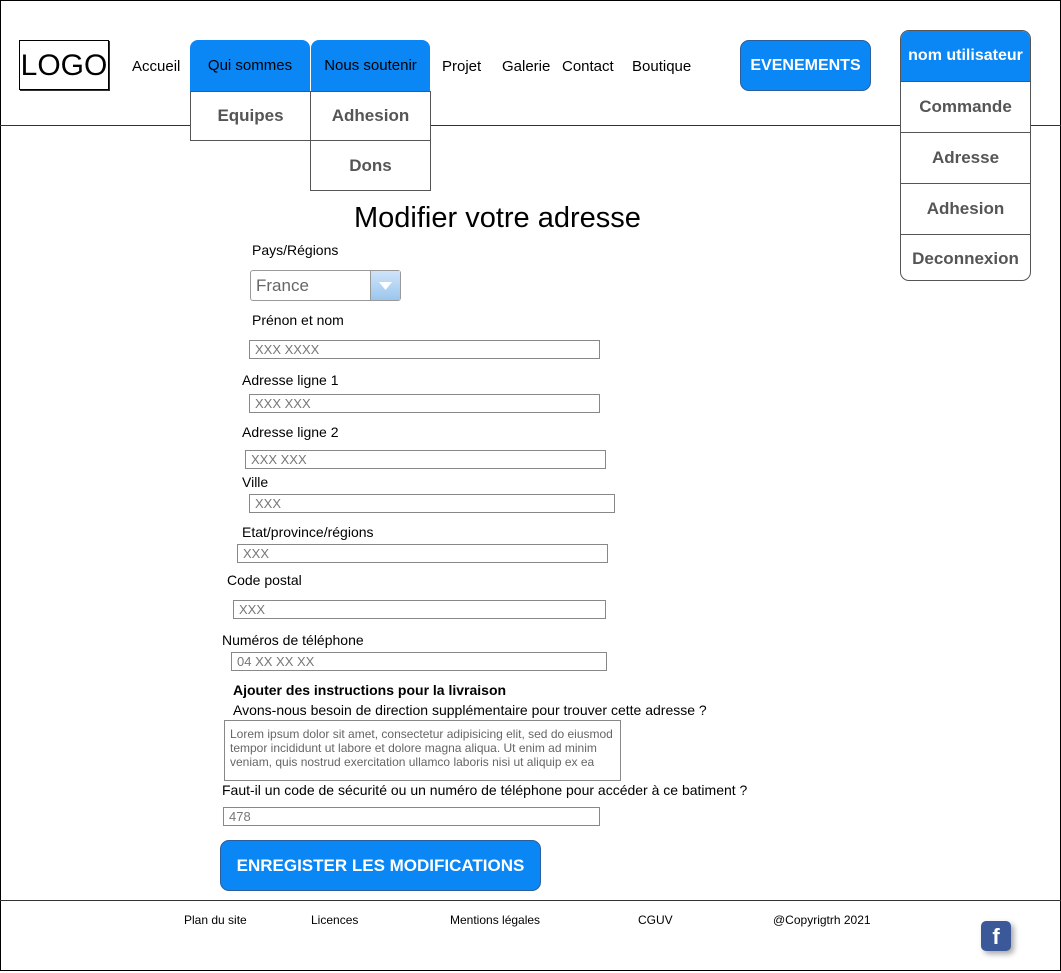 The height and width of the screenshot is (973, 1061). Describe the element at coordinates (965, 106) in the screenshot. I see `user-menu-commande: Commande` at that location.